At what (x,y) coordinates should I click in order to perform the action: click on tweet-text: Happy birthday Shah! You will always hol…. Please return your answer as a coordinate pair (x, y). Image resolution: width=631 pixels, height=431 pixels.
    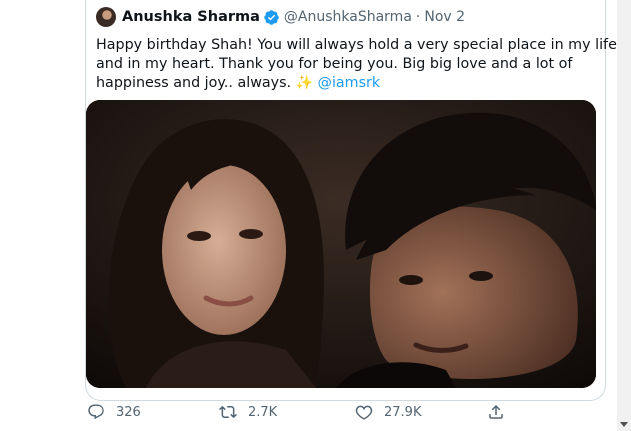
    Looking at the image, I should click on (356, 64).